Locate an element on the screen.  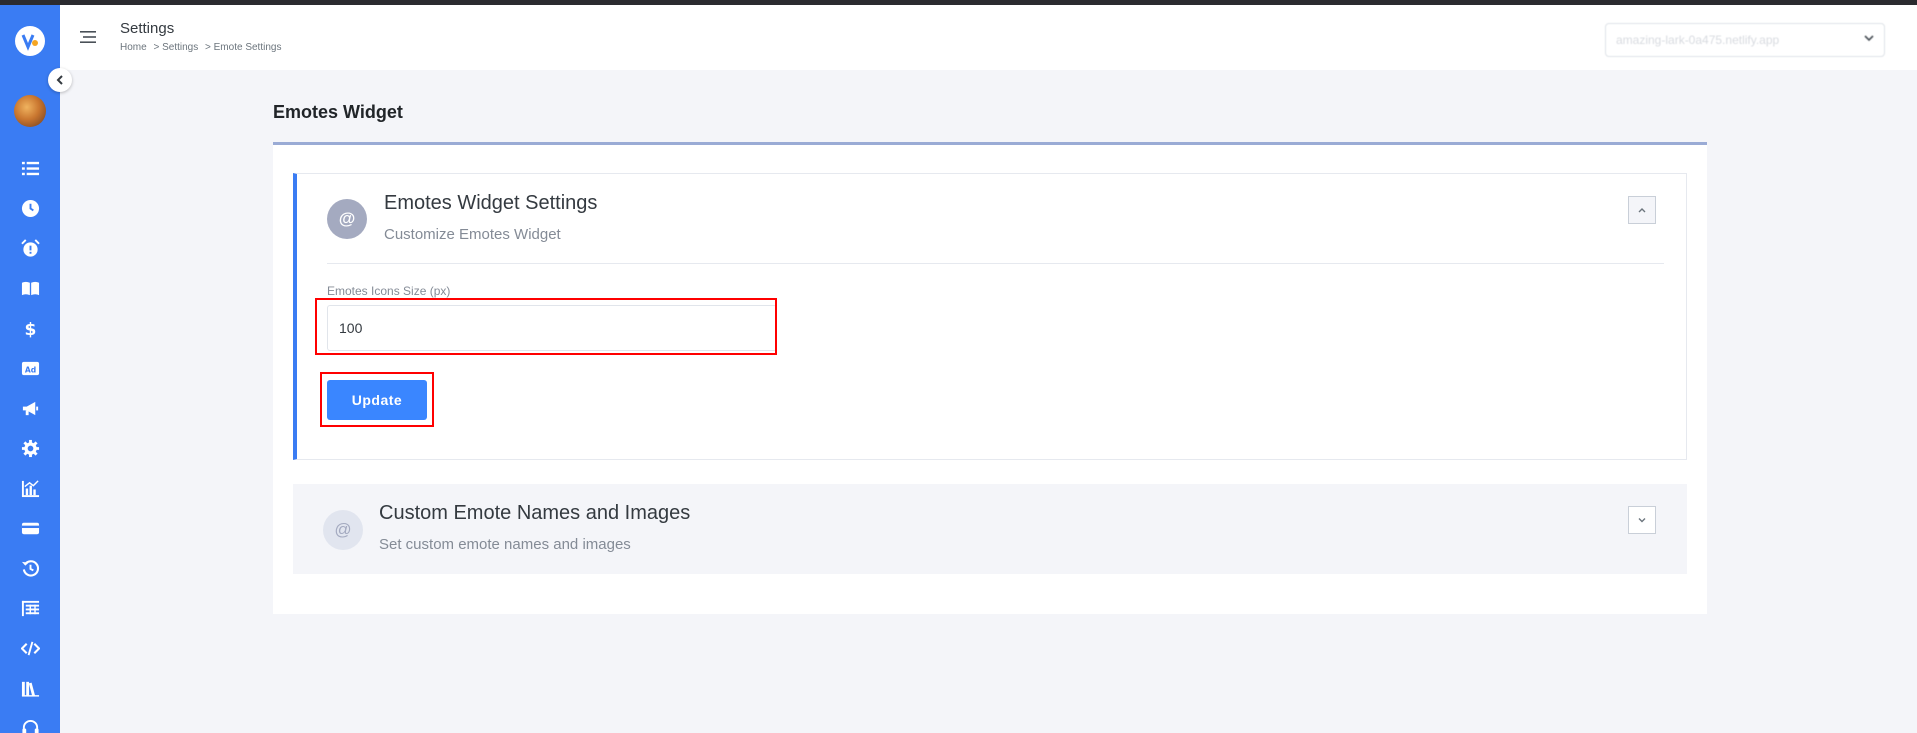
ad-icon: Ad is located at coordinates (30, 368).